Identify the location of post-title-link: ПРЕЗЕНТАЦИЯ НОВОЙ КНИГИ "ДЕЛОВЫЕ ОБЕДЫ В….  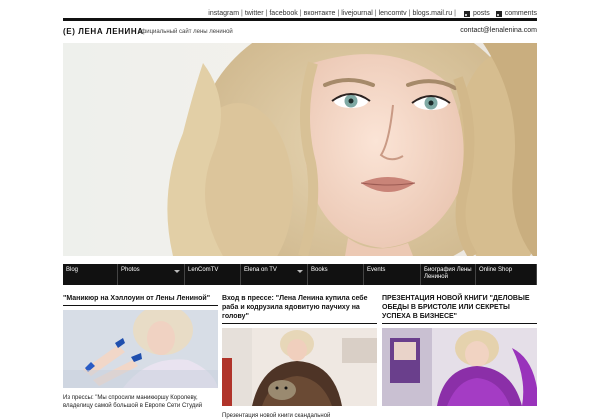
(459, 309).